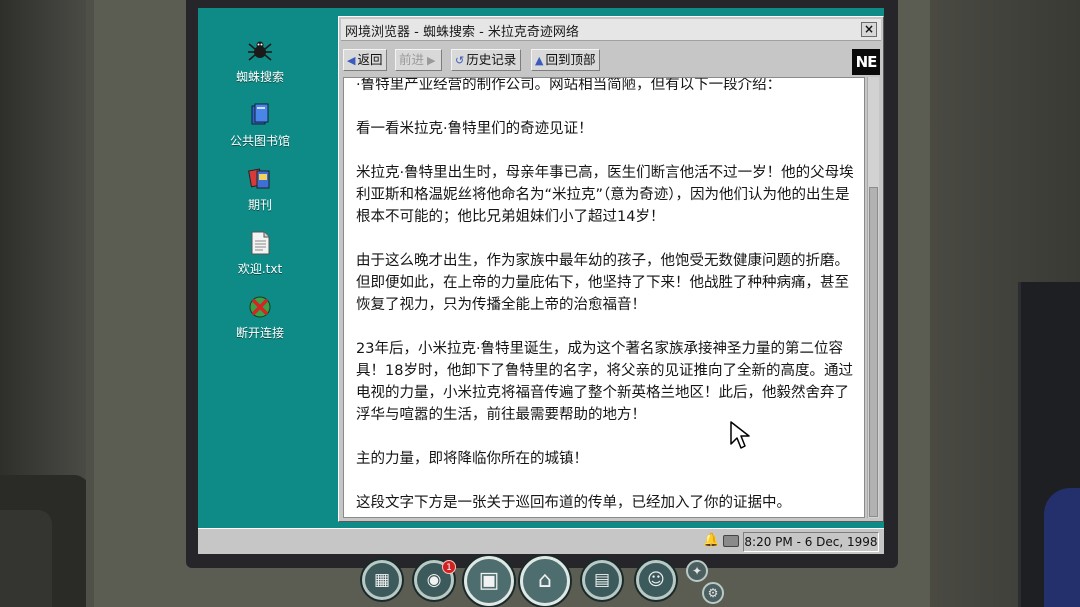 The image size is (1080, 607). I want to click on chat-button: ☺, so click(656, 580).